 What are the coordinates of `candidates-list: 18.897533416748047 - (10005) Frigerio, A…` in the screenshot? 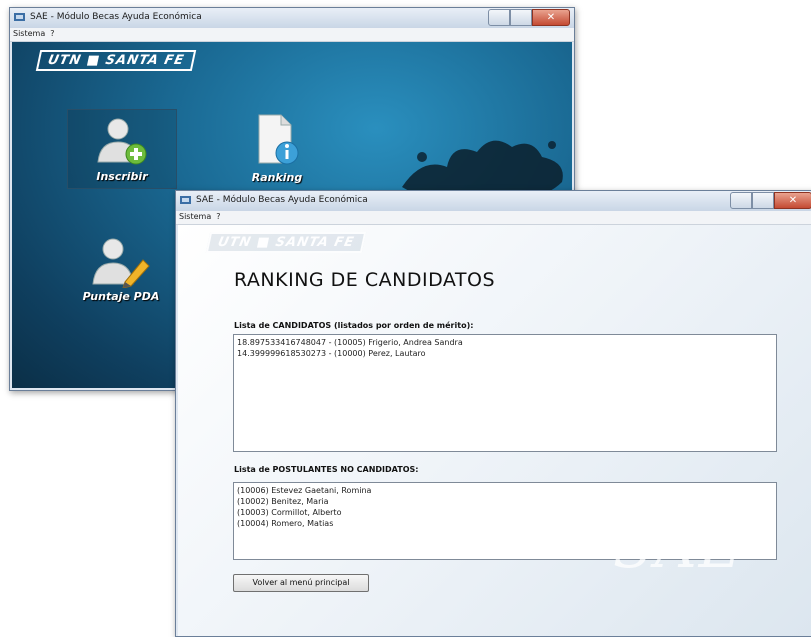 It's located at (505, 393).